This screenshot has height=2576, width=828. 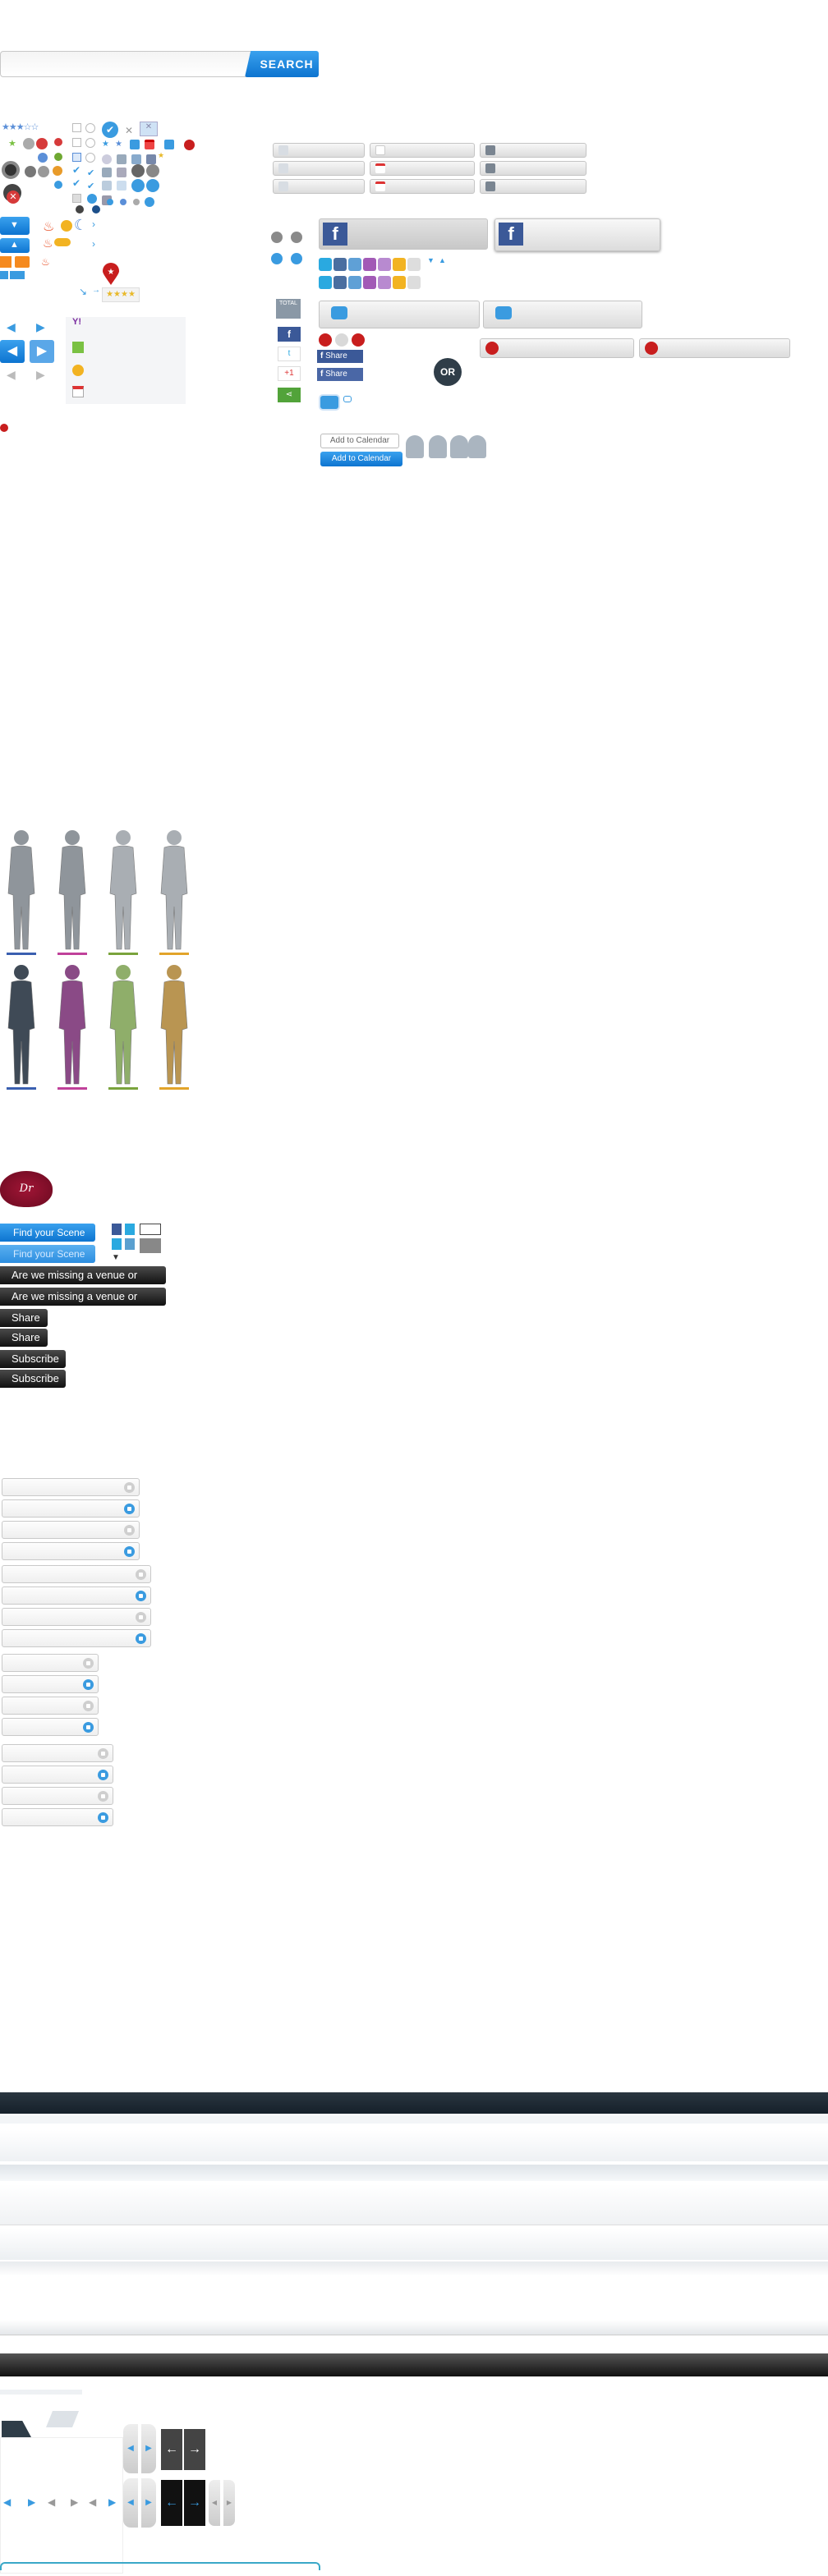 What do you see at coordinates (150, 1245) in the screenshot?
I see `person-icon` at bounding box center [150, 1245].